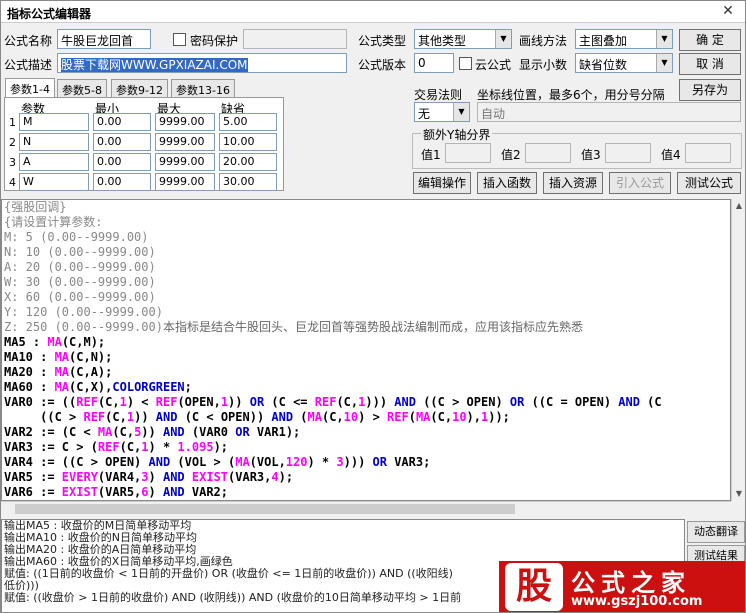 This screenshot has height=613, width=746. What do you see at coordinates (708, 153) in the screenshot?
I see `yaxis-value-4-input` at bounding box center [708, 153].